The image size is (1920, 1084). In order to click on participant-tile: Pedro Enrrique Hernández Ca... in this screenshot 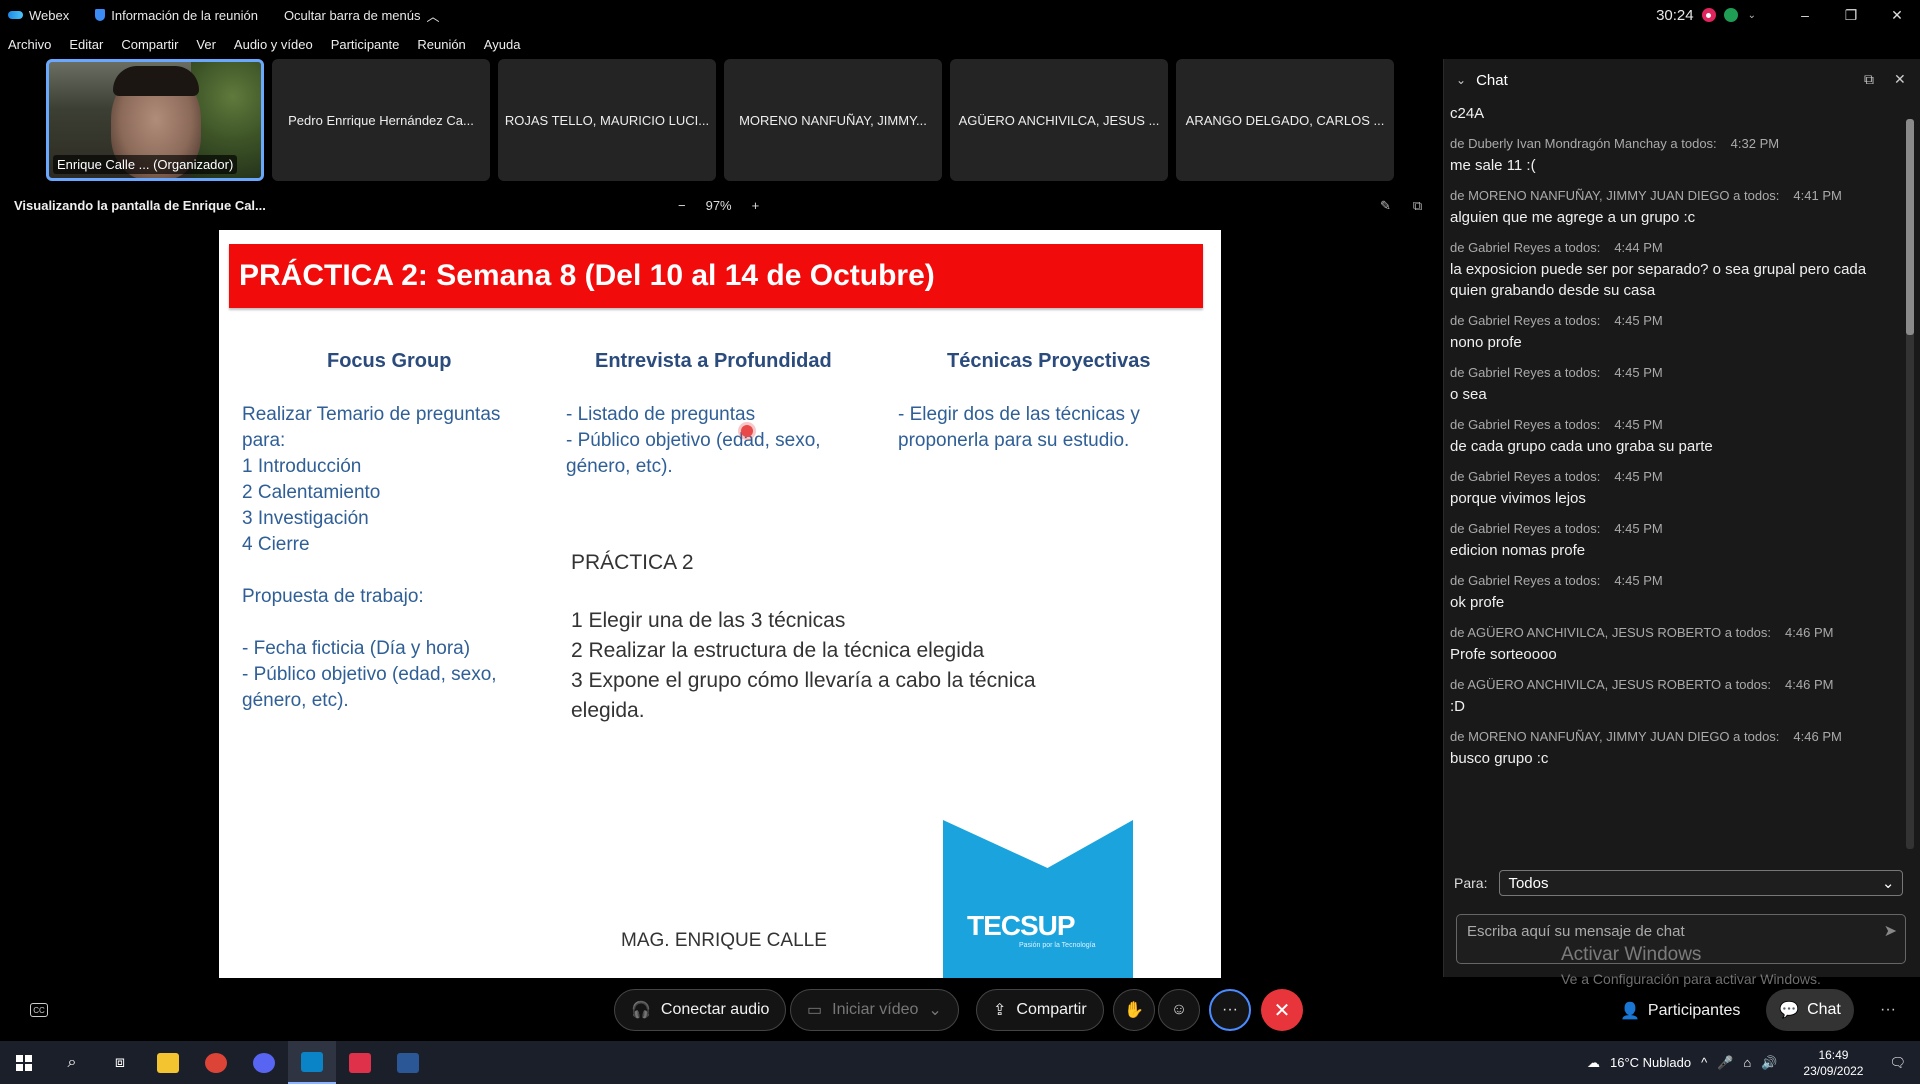, I will do `click(381, 120)`.